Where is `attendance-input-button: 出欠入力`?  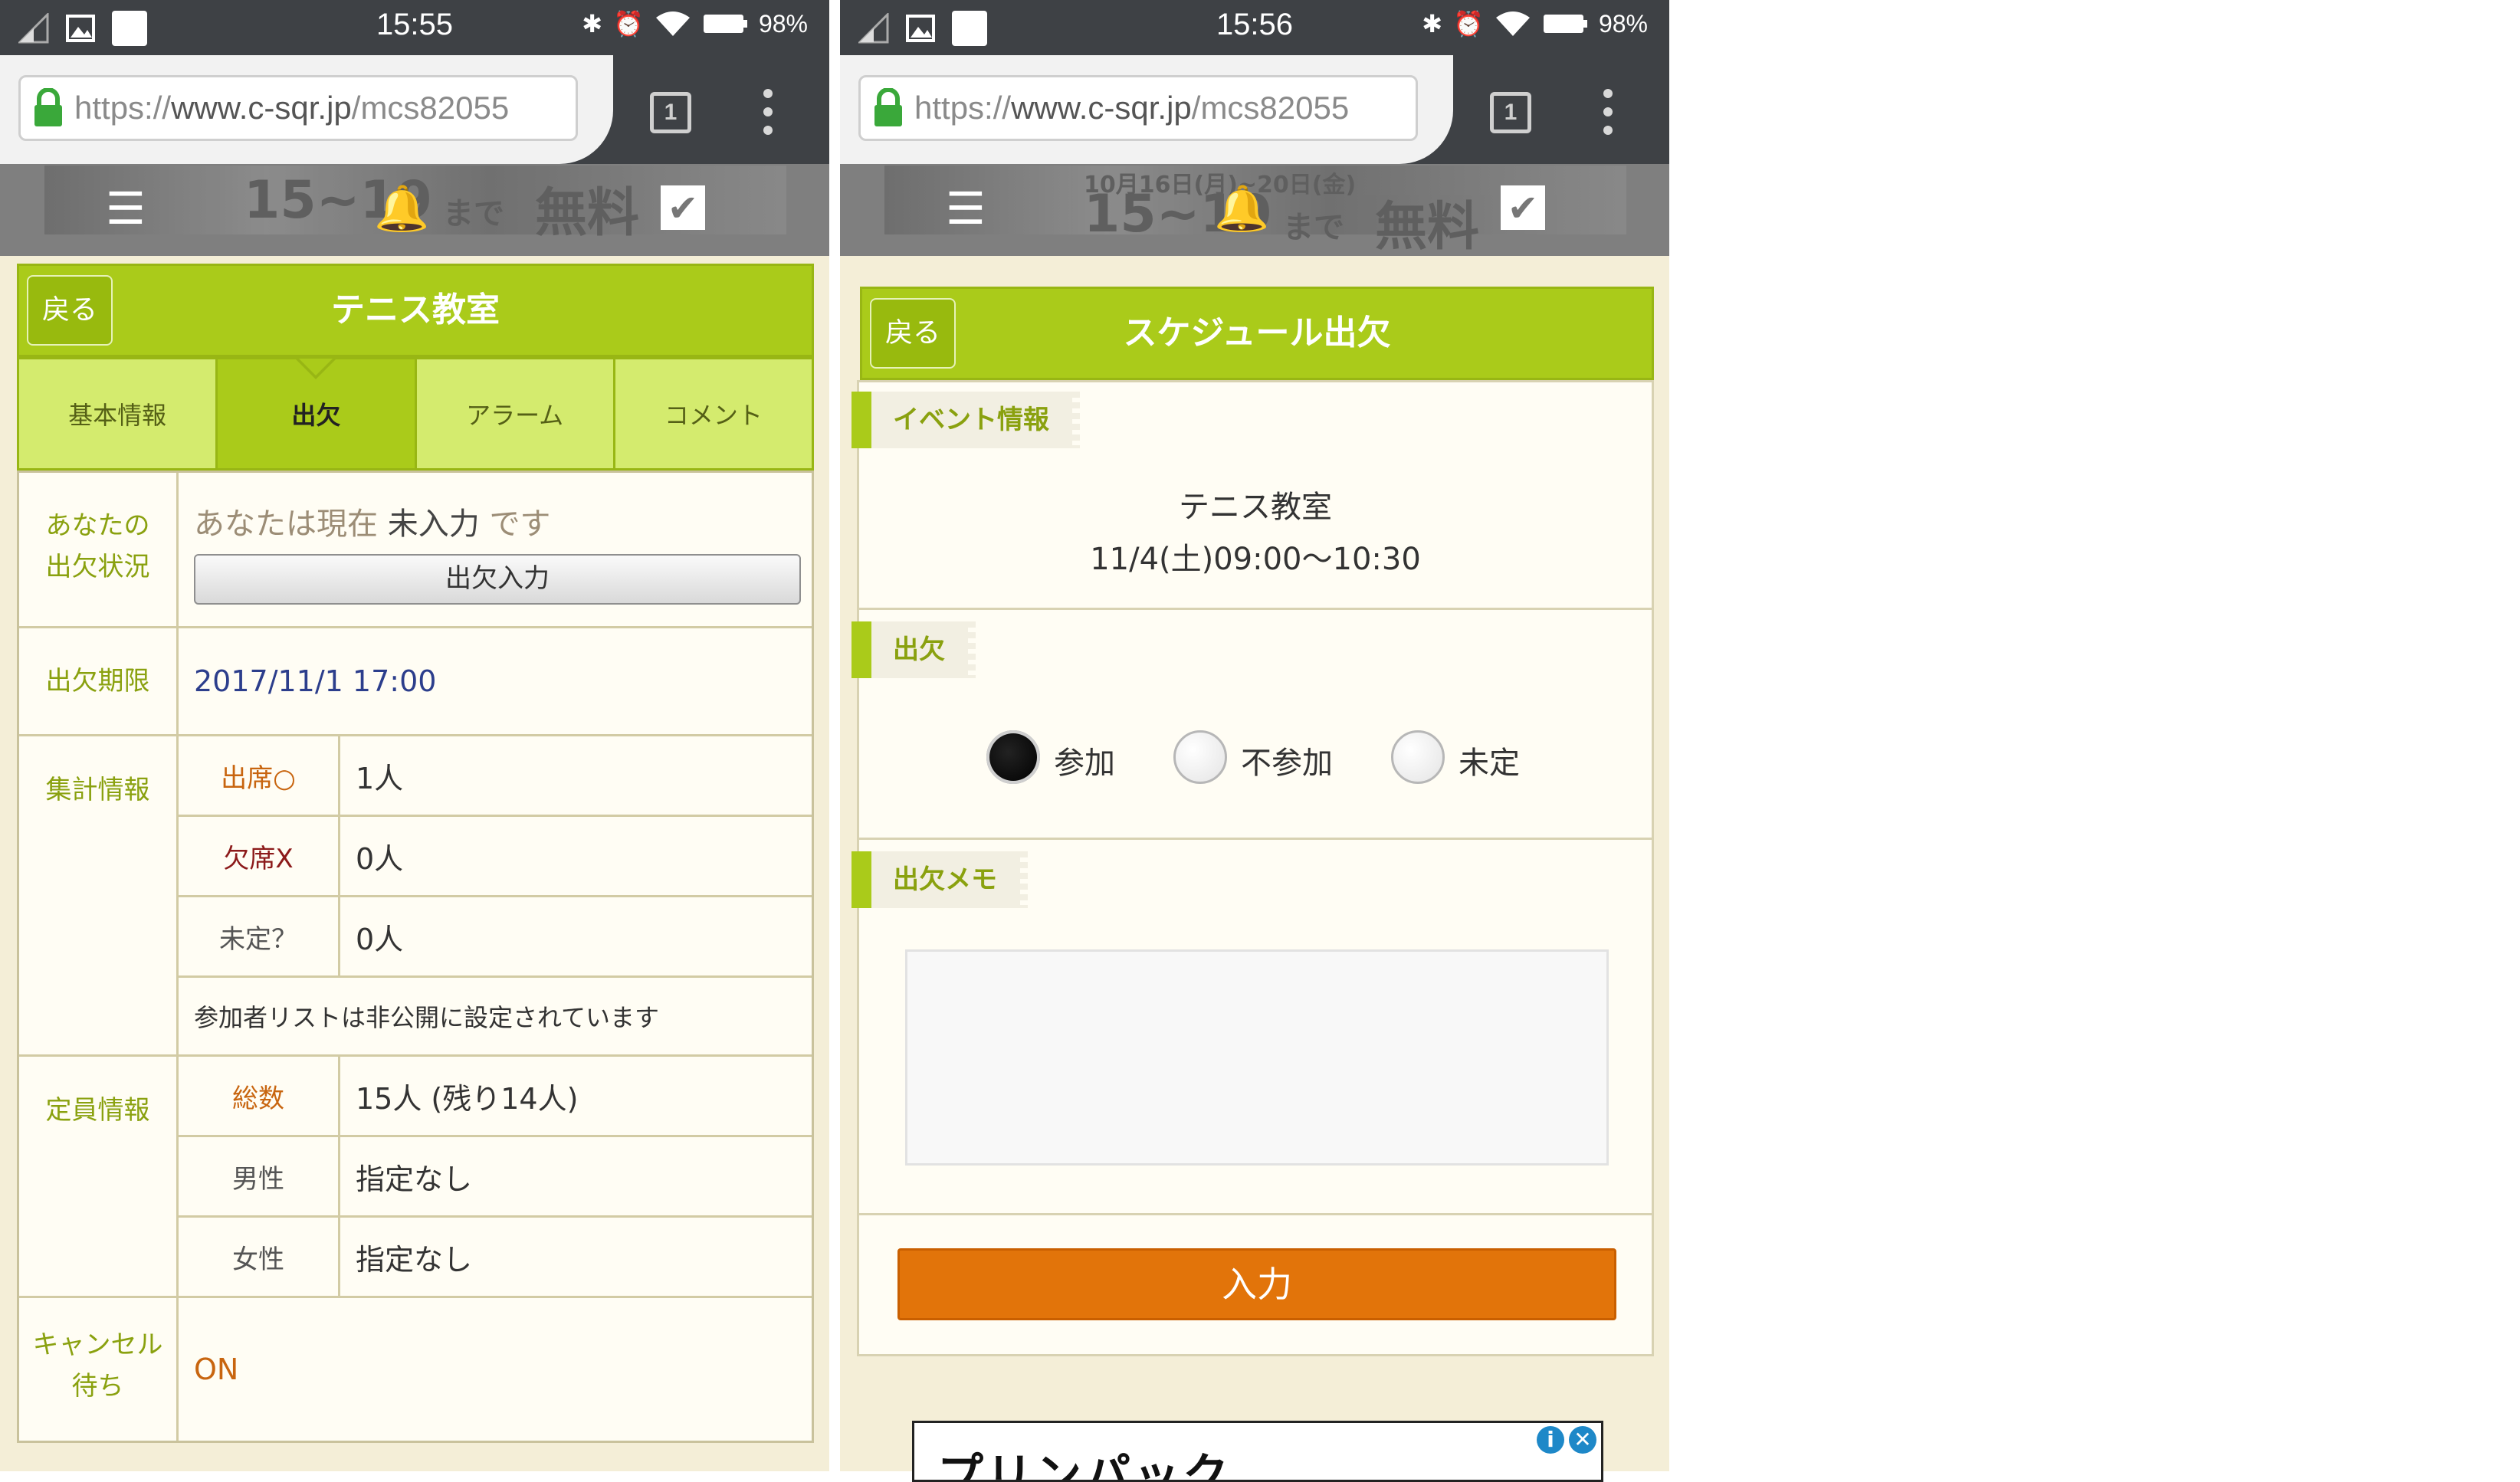
attendance-input-button: 出欠入力 is located at coordinates (497, 579).